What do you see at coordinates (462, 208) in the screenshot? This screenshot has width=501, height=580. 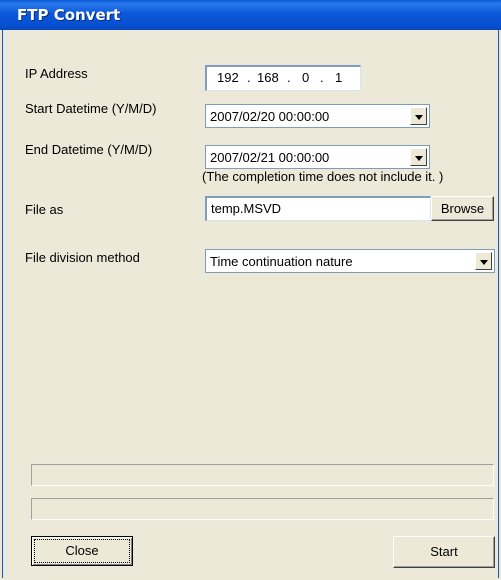 I see `browse-button: Browse` at bounding box center [462, 208].